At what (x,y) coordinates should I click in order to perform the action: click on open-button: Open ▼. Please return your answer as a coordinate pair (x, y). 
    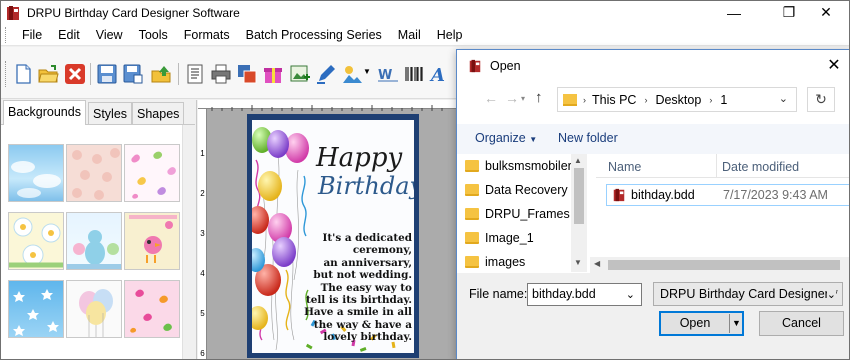
    Looking at the image, I should click on (701, 323).